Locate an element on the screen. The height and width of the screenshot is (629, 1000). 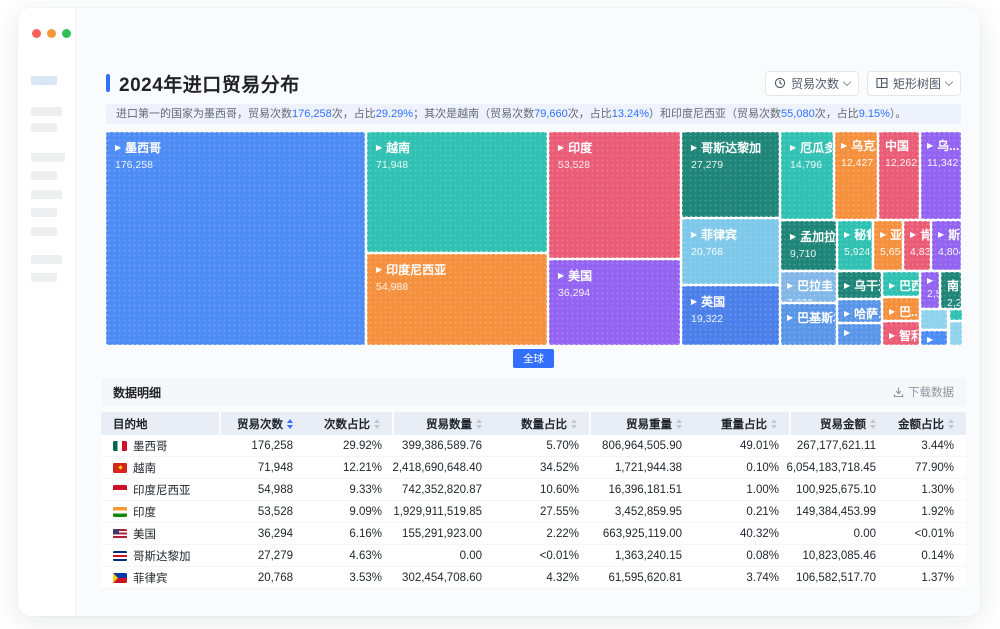
treemap-node-越南: ▶ 越南 71,948 is located at coordinates (457, 192).